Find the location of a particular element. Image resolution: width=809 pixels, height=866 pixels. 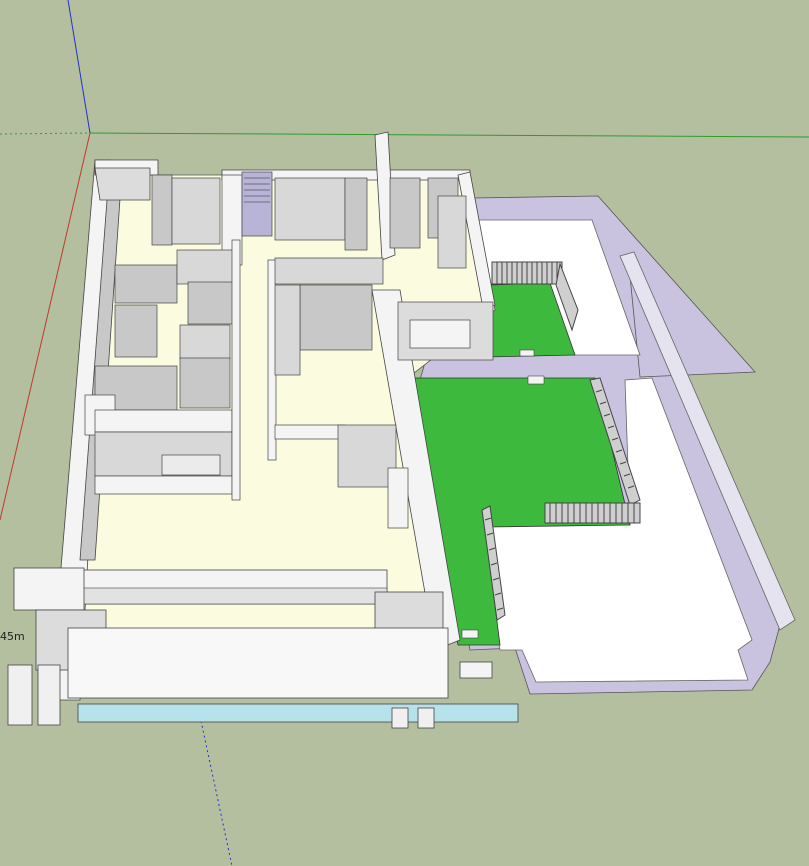

front-beam-underside is located at coordinates (234, 596).